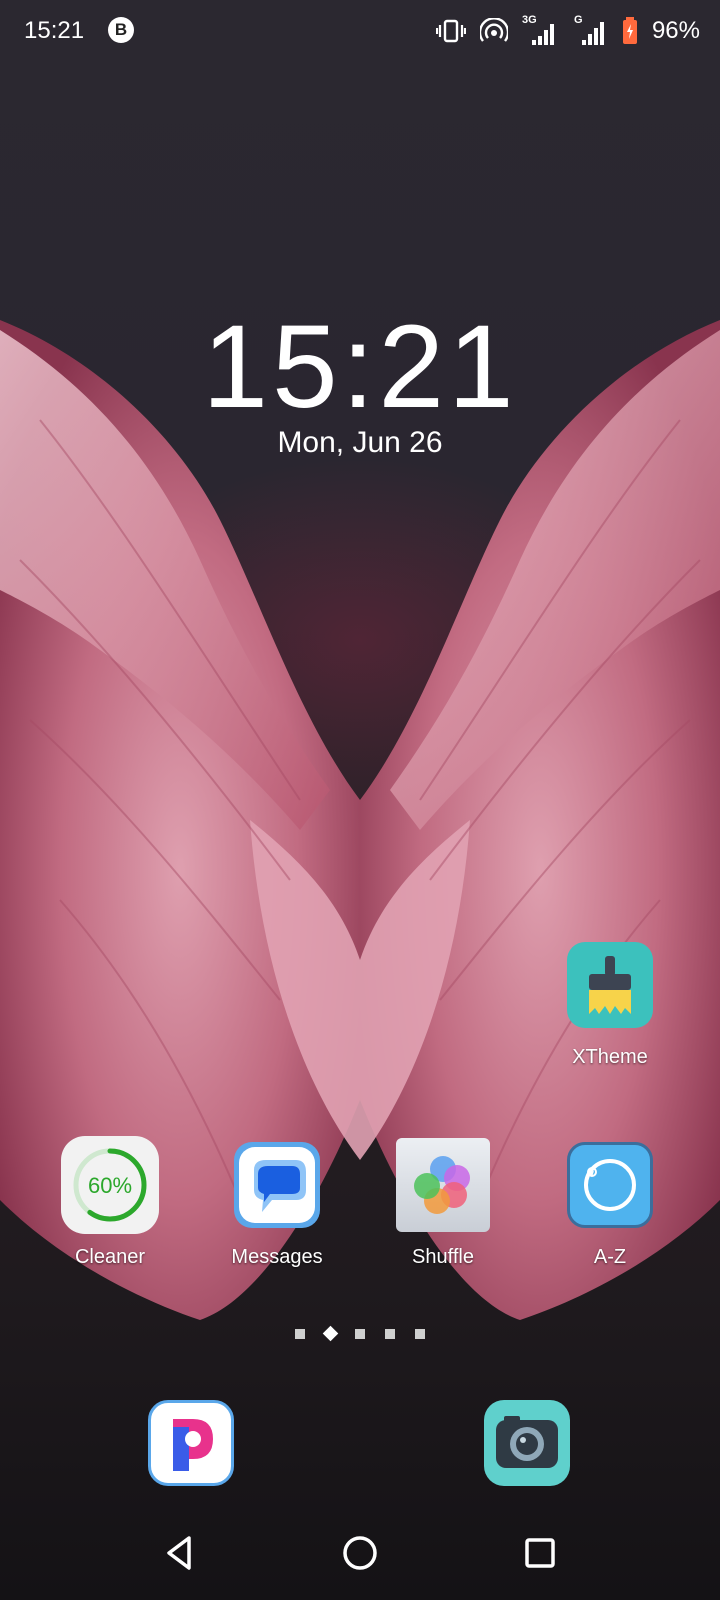  What do you see at coordinates (360, 367) in the screenshot?
I see `clock-widget-time: 15:21` at bounding box center [360, 367].